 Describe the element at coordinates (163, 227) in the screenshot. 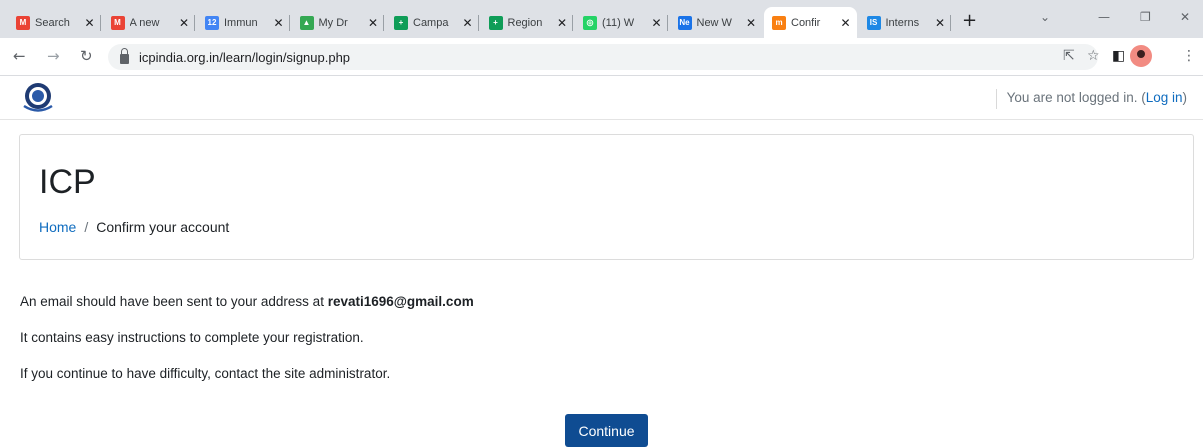

I see `breadcrumb-current: Confirm your account` at that location.